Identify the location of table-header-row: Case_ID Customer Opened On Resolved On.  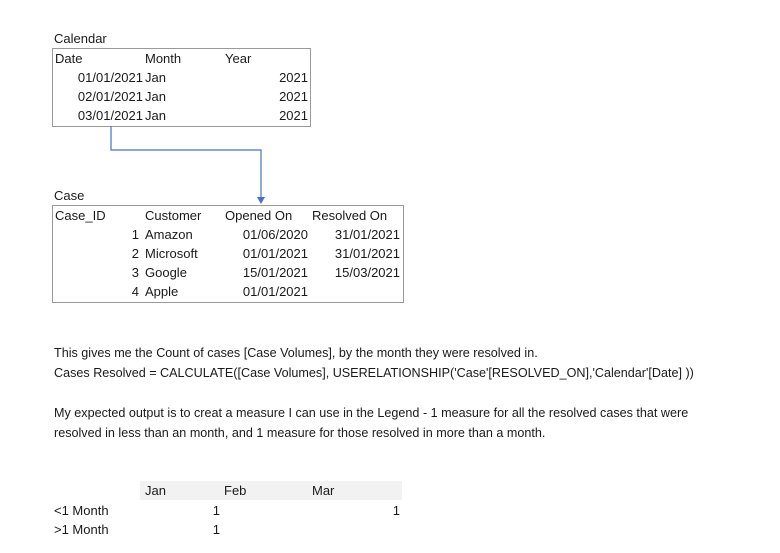
(228, 215).